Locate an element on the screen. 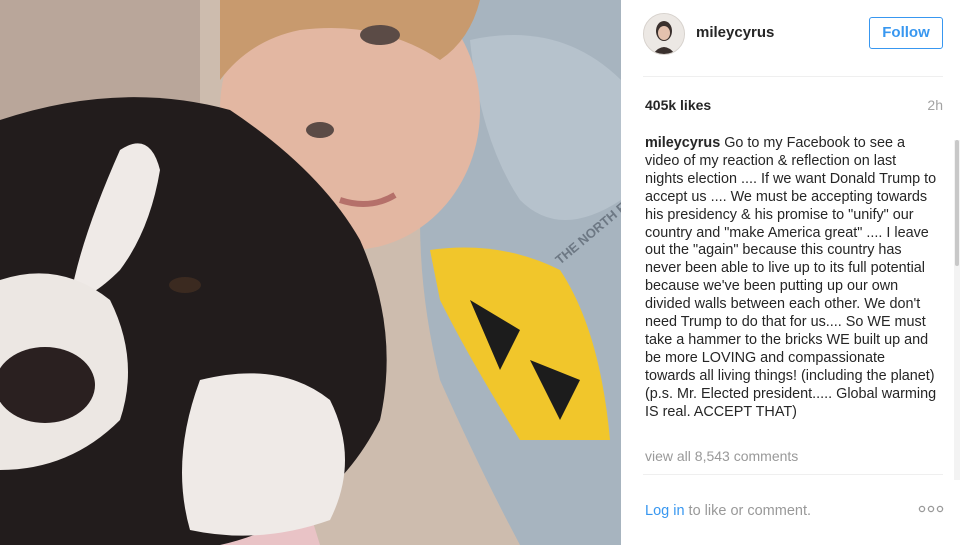 Image resolution: width=960 pixels, height=545 pixels. likes-count: 405k likes is located at coordinates (678, 105).